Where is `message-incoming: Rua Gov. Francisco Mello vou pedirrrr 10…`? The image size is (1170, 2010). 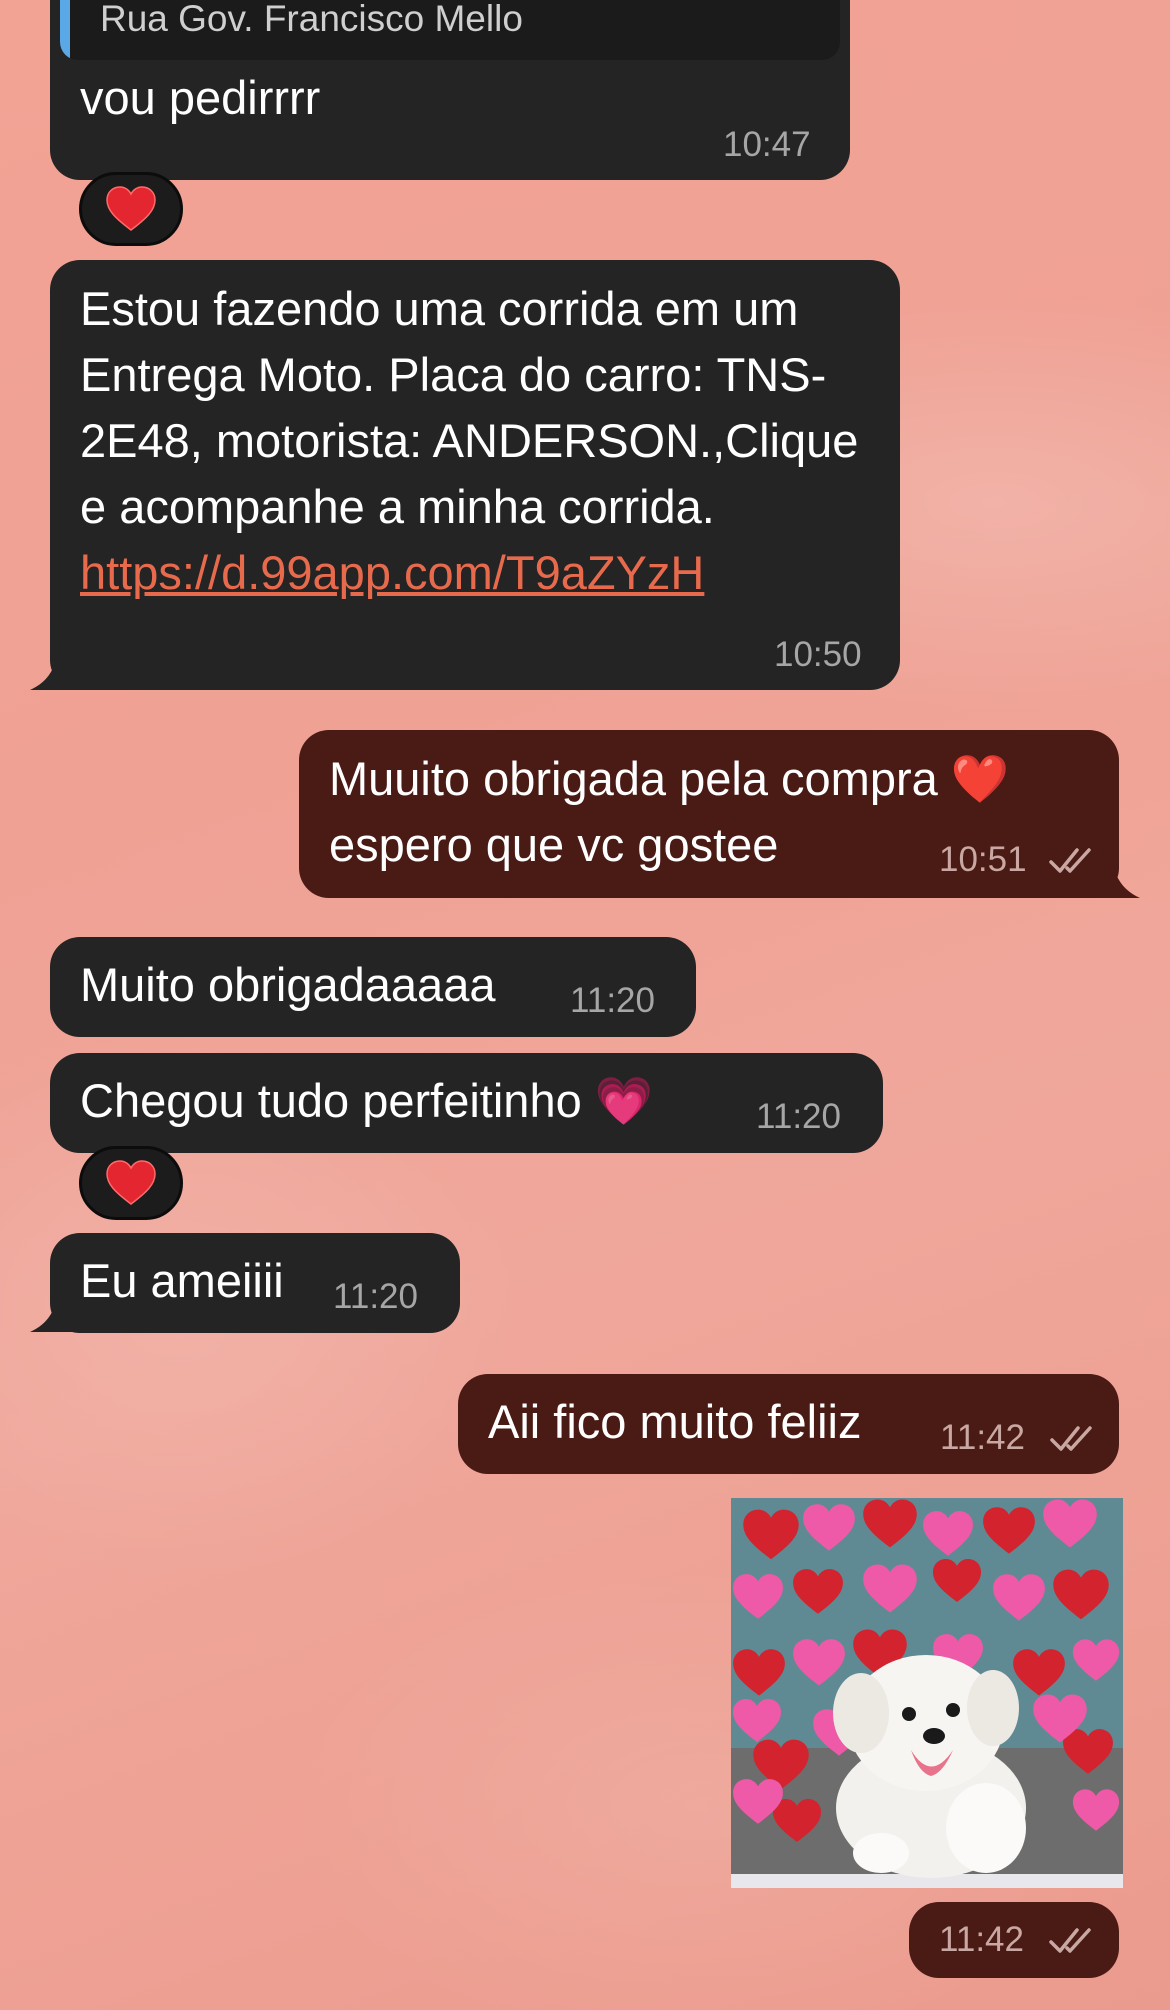
message-incoming: Rua Gov. Francisco Mello vou pedirrrr 10… is located at coordinates (450, 90).